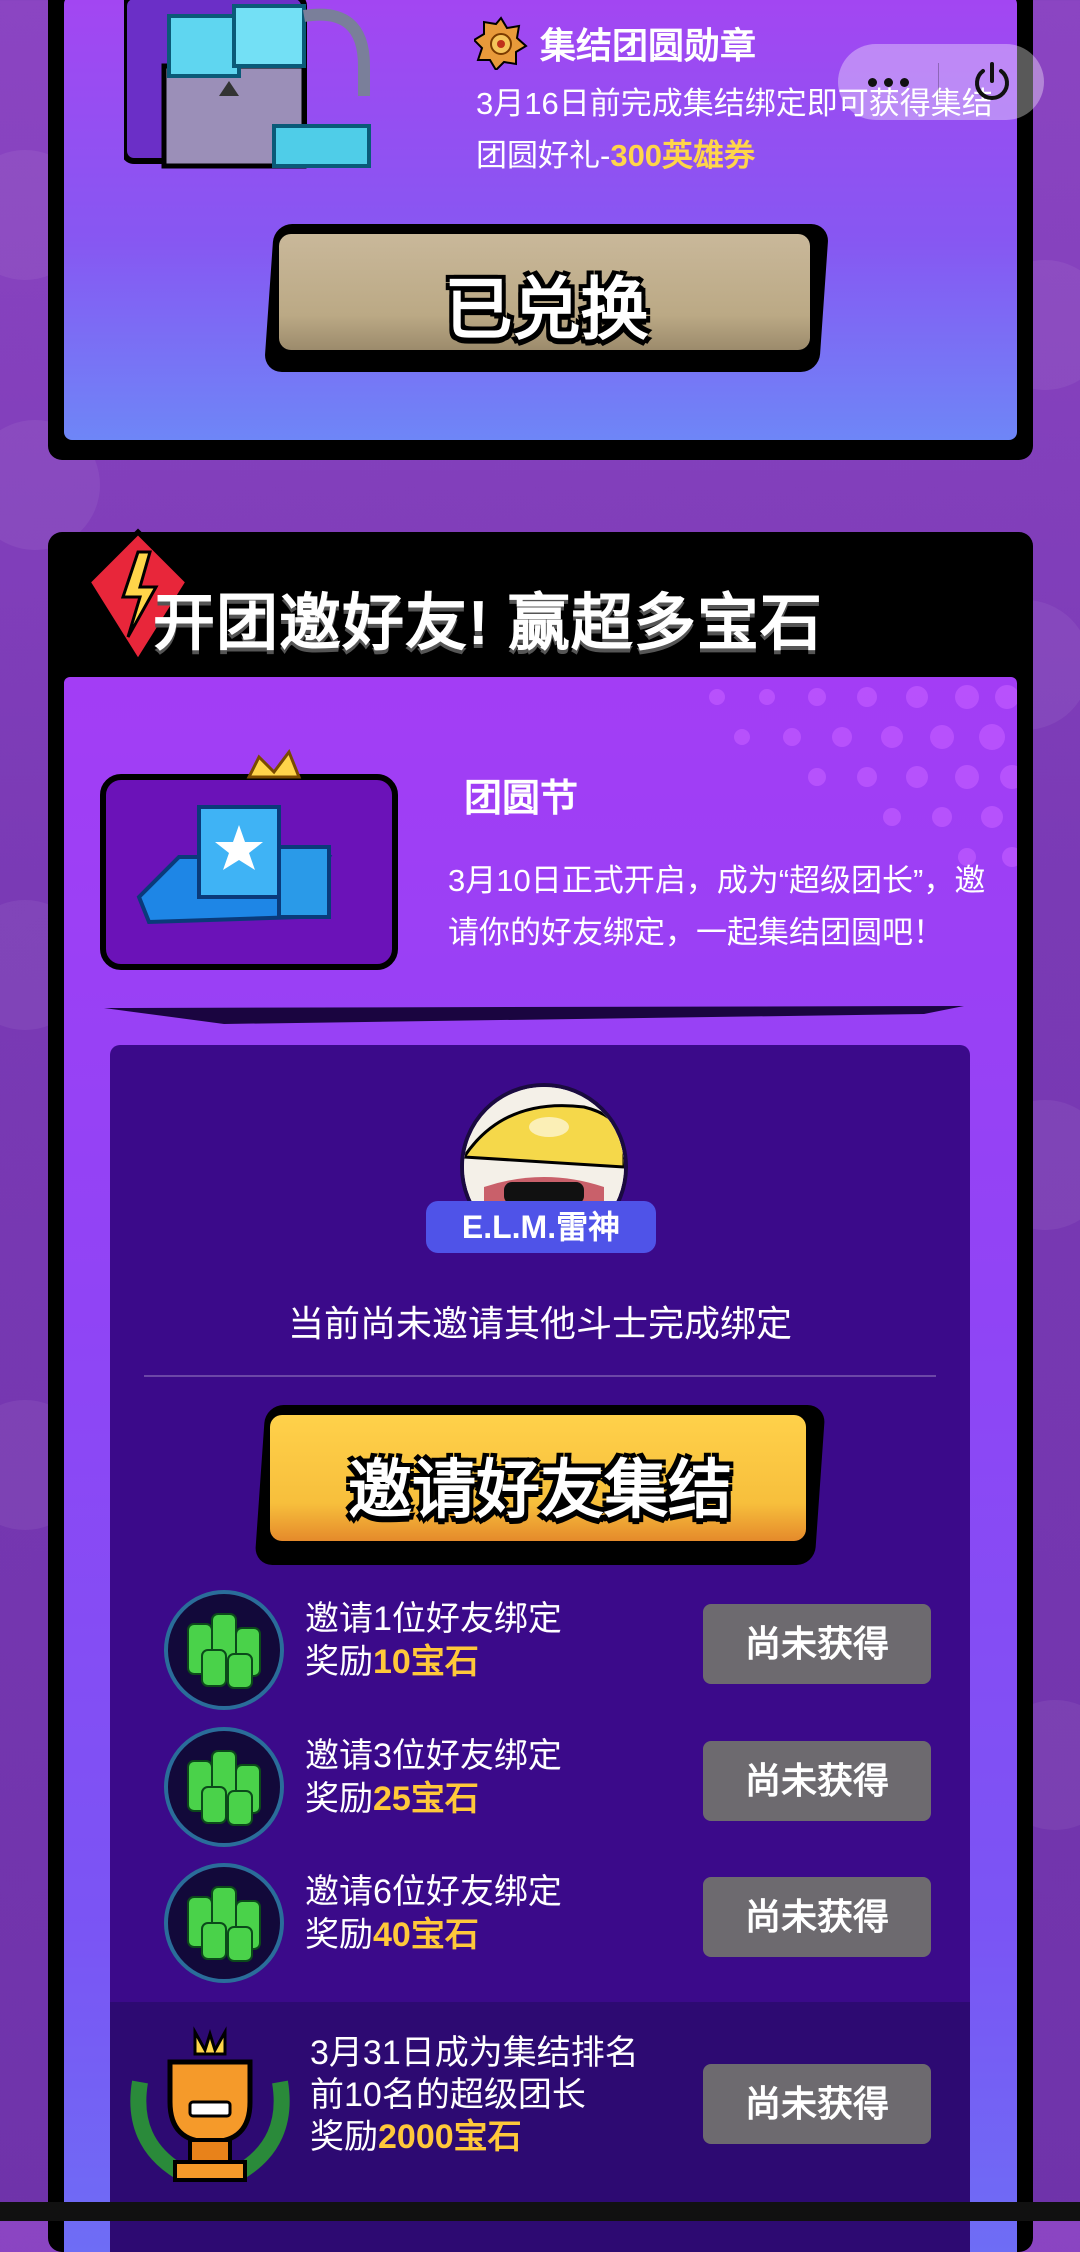 This screenshot has height=2252, width=1080. Describe the element at coordinates (541, 1227) in the screenshot. I see `player-name-tag: E.L.M.雷神` at that location.